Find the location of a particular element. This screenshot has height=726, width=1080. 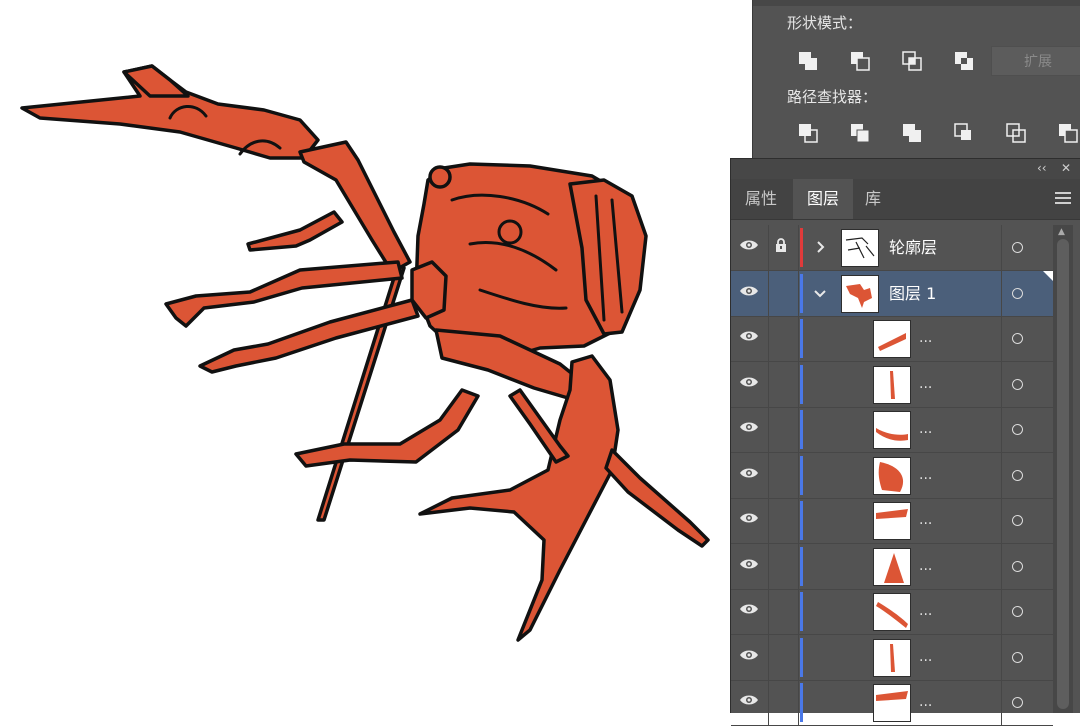

scroll-up-arrow-icon: ▲ is located at coordinates (1061, 232).